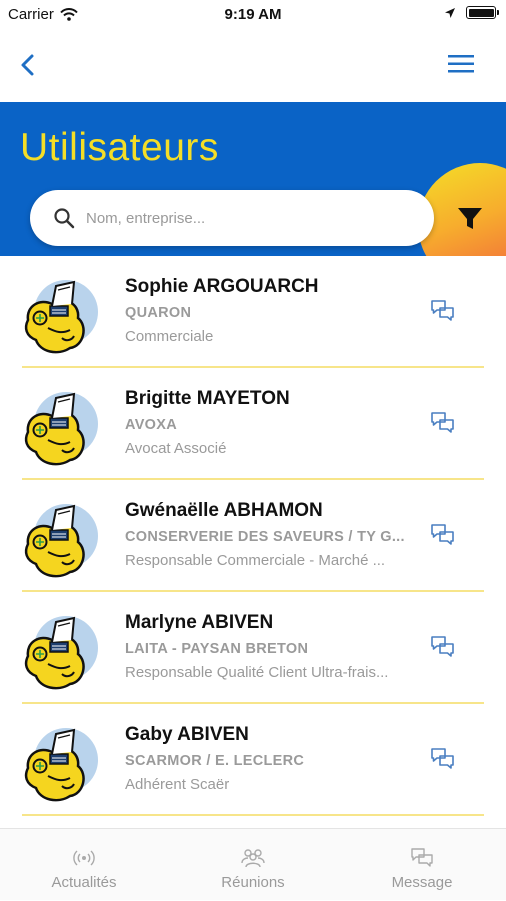 Image resolution: width=506 pixels, height=901 pixels. I want to click on user-name: Brigitte MAYETON, so click(207, 398).